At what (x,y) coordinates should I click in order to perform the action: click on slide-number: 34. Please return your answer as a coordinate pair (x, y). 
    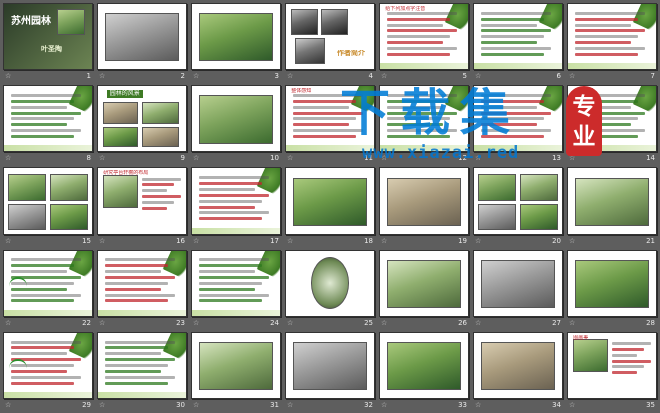
    Looking at the image, I should click on (556, 404).